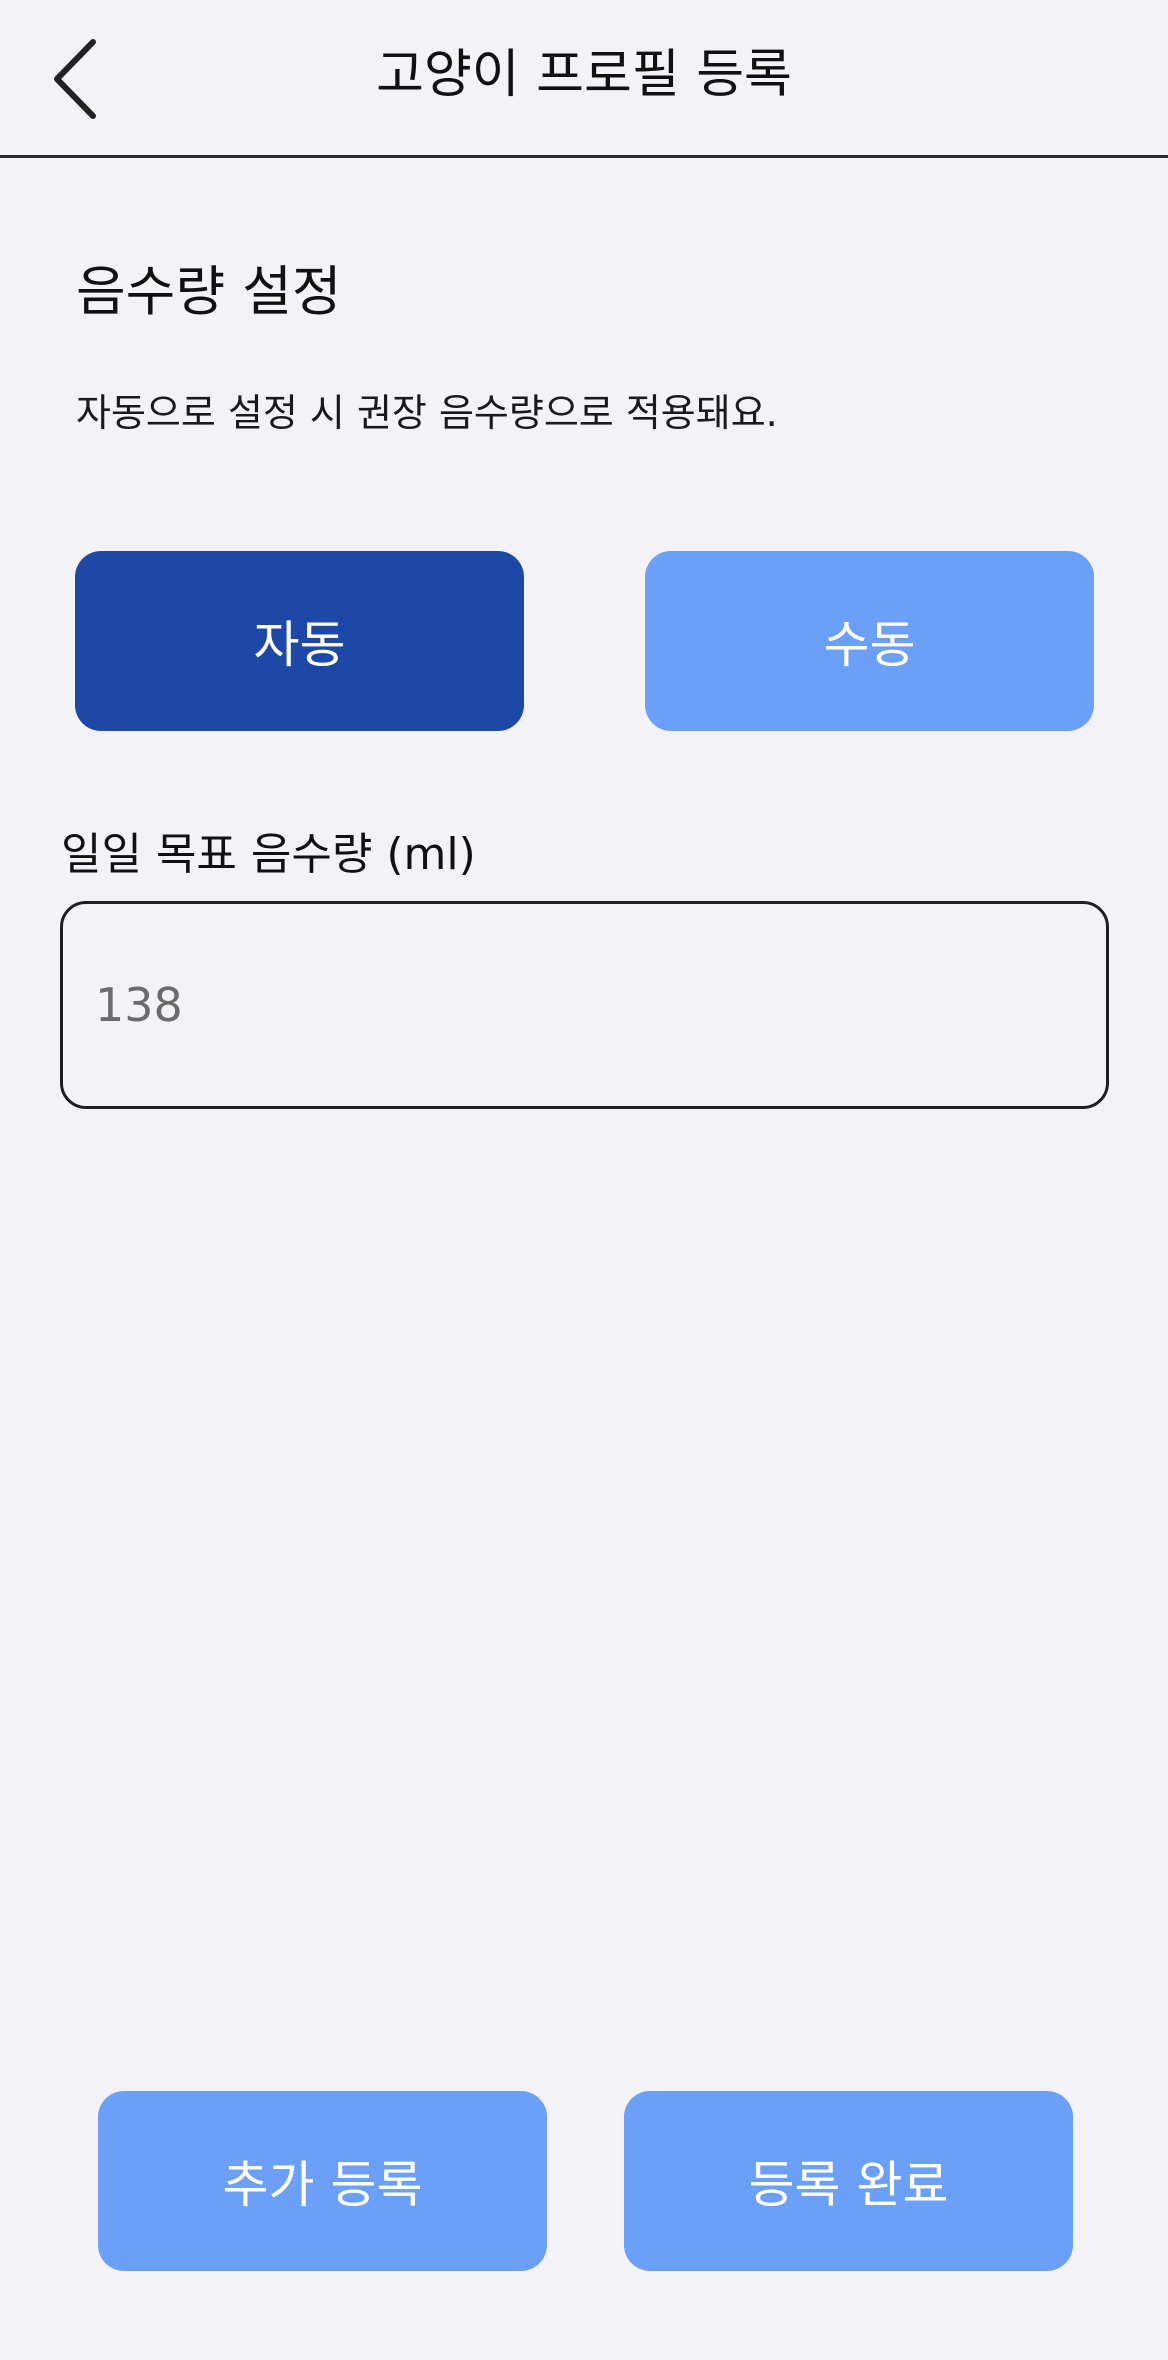 Image resolution: width=1168 pixels, height=2360 pixels. Describe the element at coordinates (299, 641) in the screenshot. I see `auto-mode-button: 자동` at that location.